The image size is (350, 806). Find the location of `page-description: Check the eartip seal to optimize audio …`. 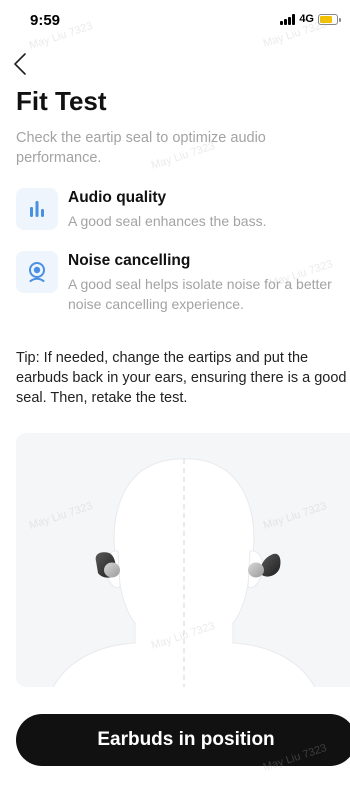

page-description: Check the eartip seal to optimize audio … is located at coordinates (141, 148).